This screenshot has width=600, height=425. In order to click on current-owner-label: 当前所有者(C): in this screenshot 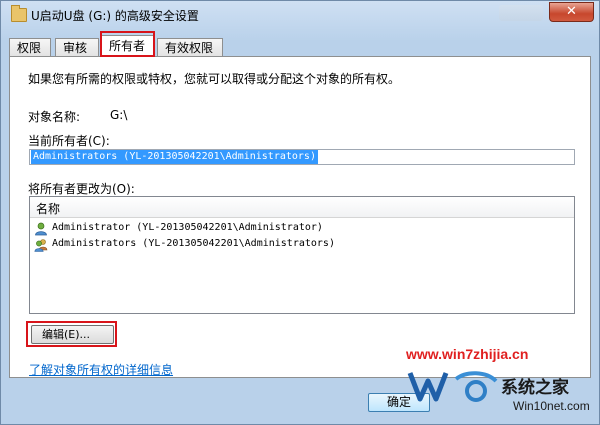, I will do `click(69, 141)`.